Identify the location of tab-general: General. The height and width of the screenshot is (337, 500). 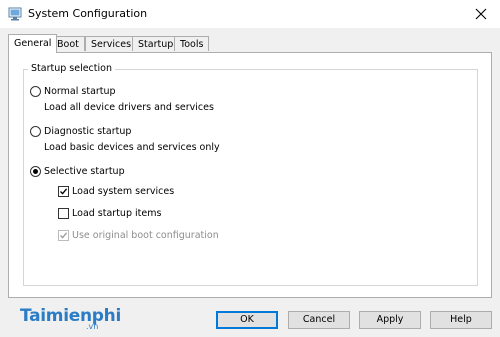
(33, 43).